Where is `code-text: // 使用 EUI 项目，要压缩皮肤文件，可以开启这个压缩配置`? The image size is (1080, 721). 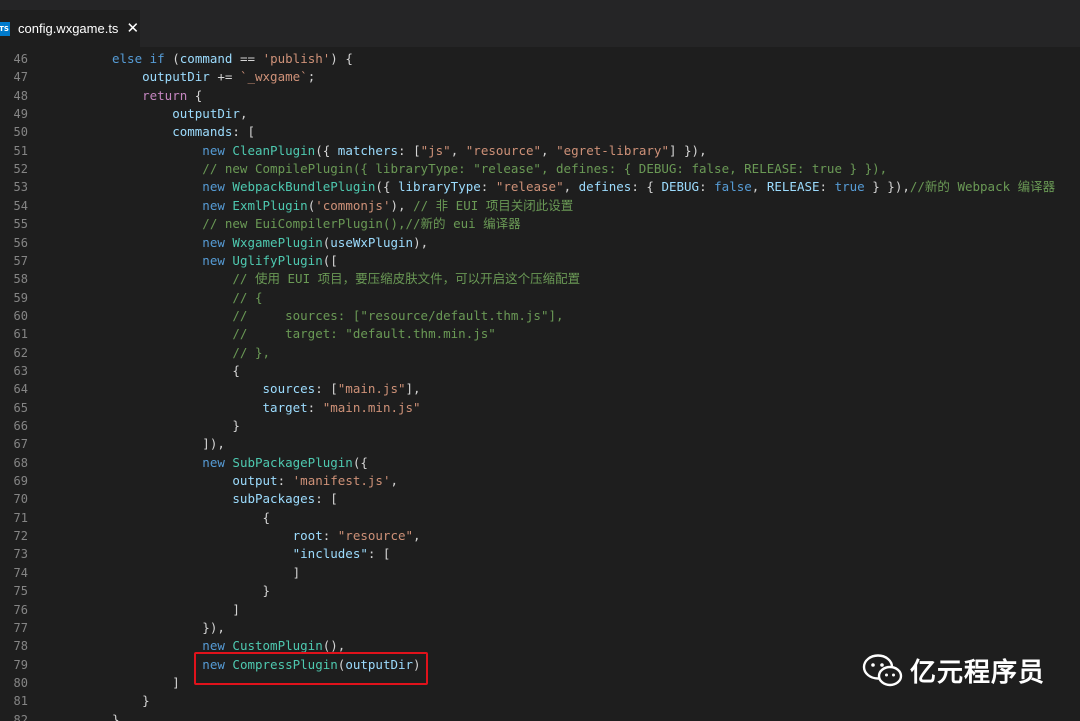
code-text: // 使用 EUI 项目，要压缩皮肤文件，可以开启这个压缩配置 is located at coordinates (346, 279).